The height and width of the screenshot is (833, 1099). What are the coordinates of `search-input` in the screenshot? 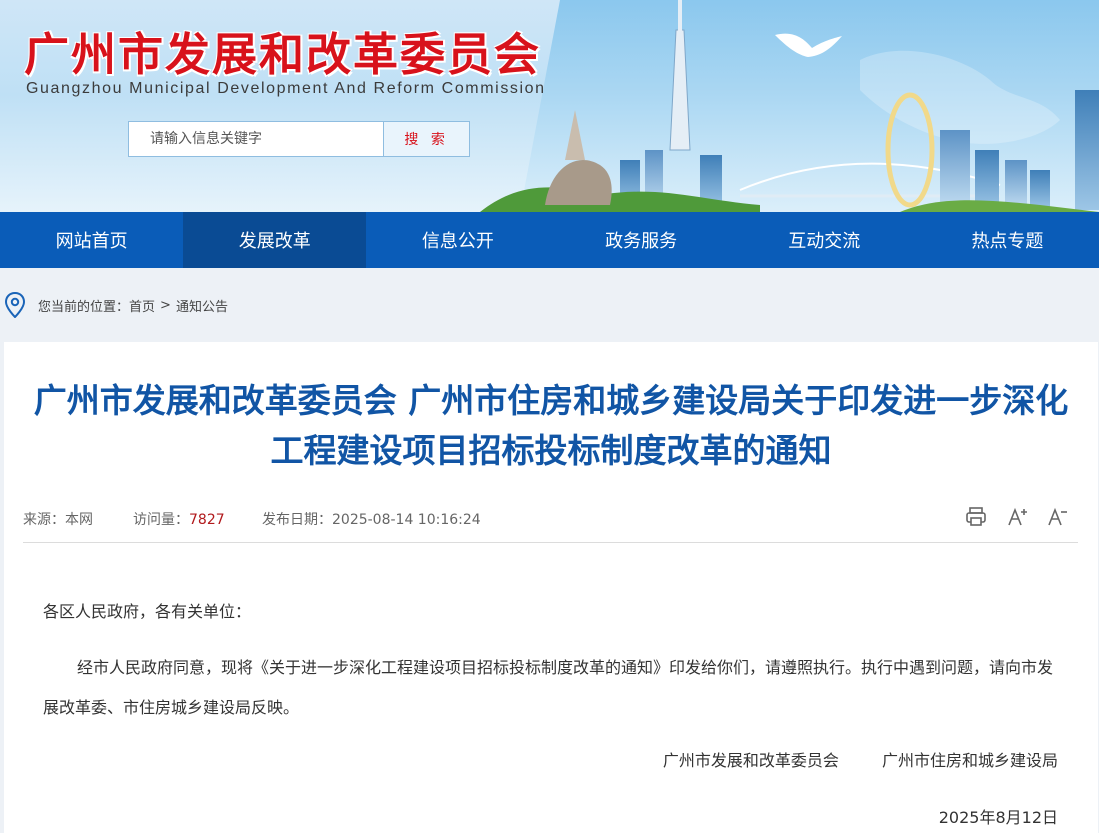 It's located at (256, 139).